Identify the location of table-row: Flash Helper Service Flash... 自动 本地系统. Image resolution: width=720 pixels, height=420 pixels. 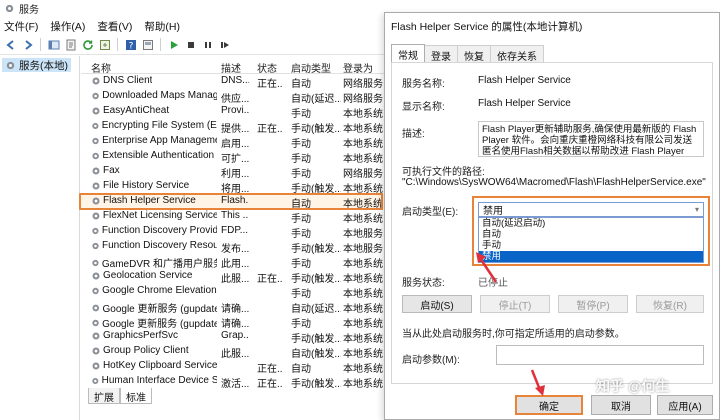
(232, 202).